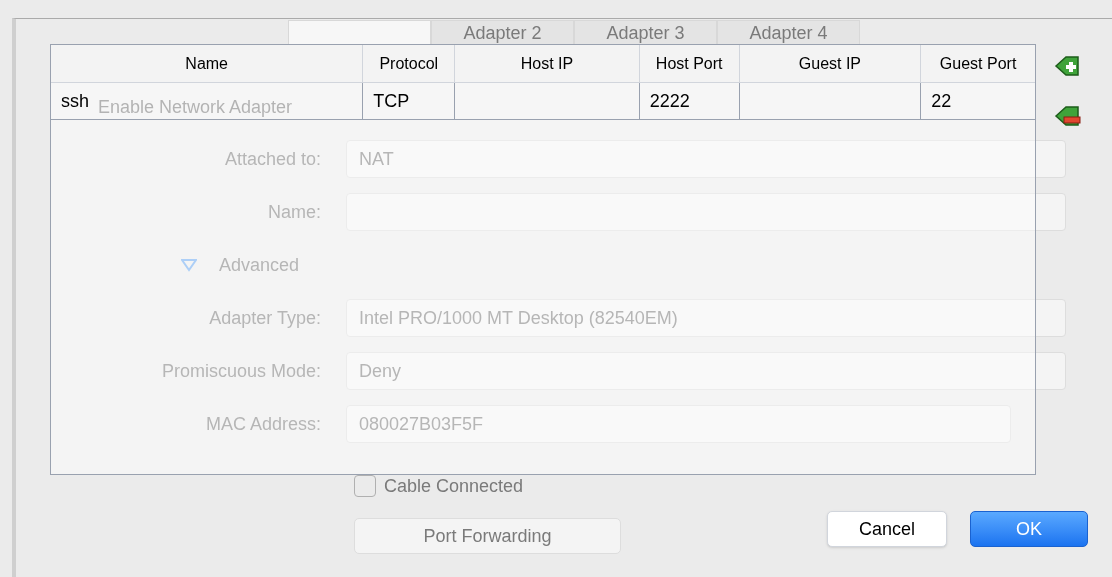  I want to click on down-triangle-icon, so click(189, 265).